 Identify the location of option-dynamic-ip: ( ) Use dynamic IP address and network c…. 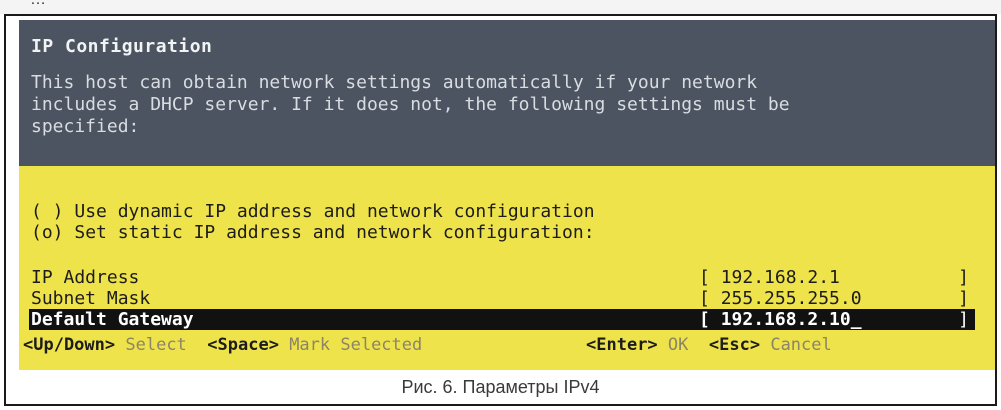
(313, 211).